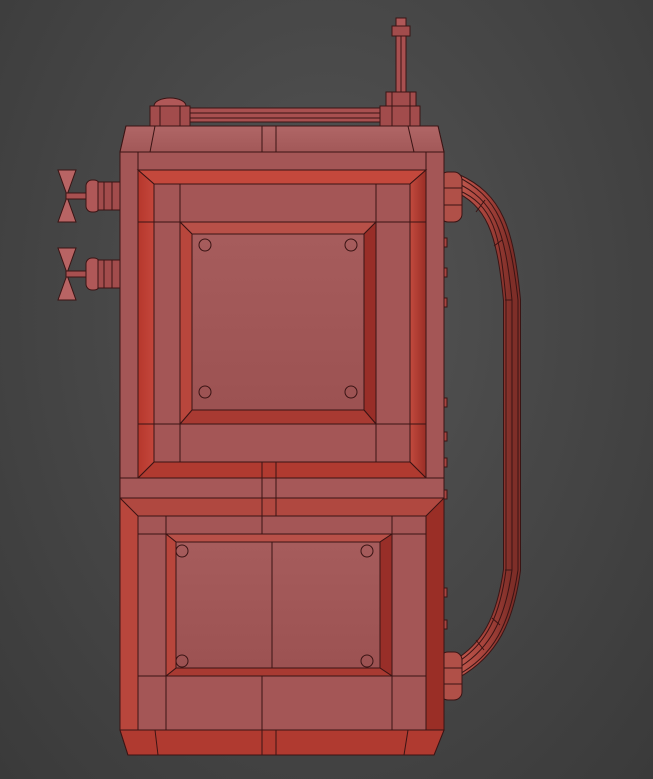 This screenshot has width=653, height=779. Describe the element at coordinates (89, 274) in the screenshot. I see `tuning-knob-lower` at that location.